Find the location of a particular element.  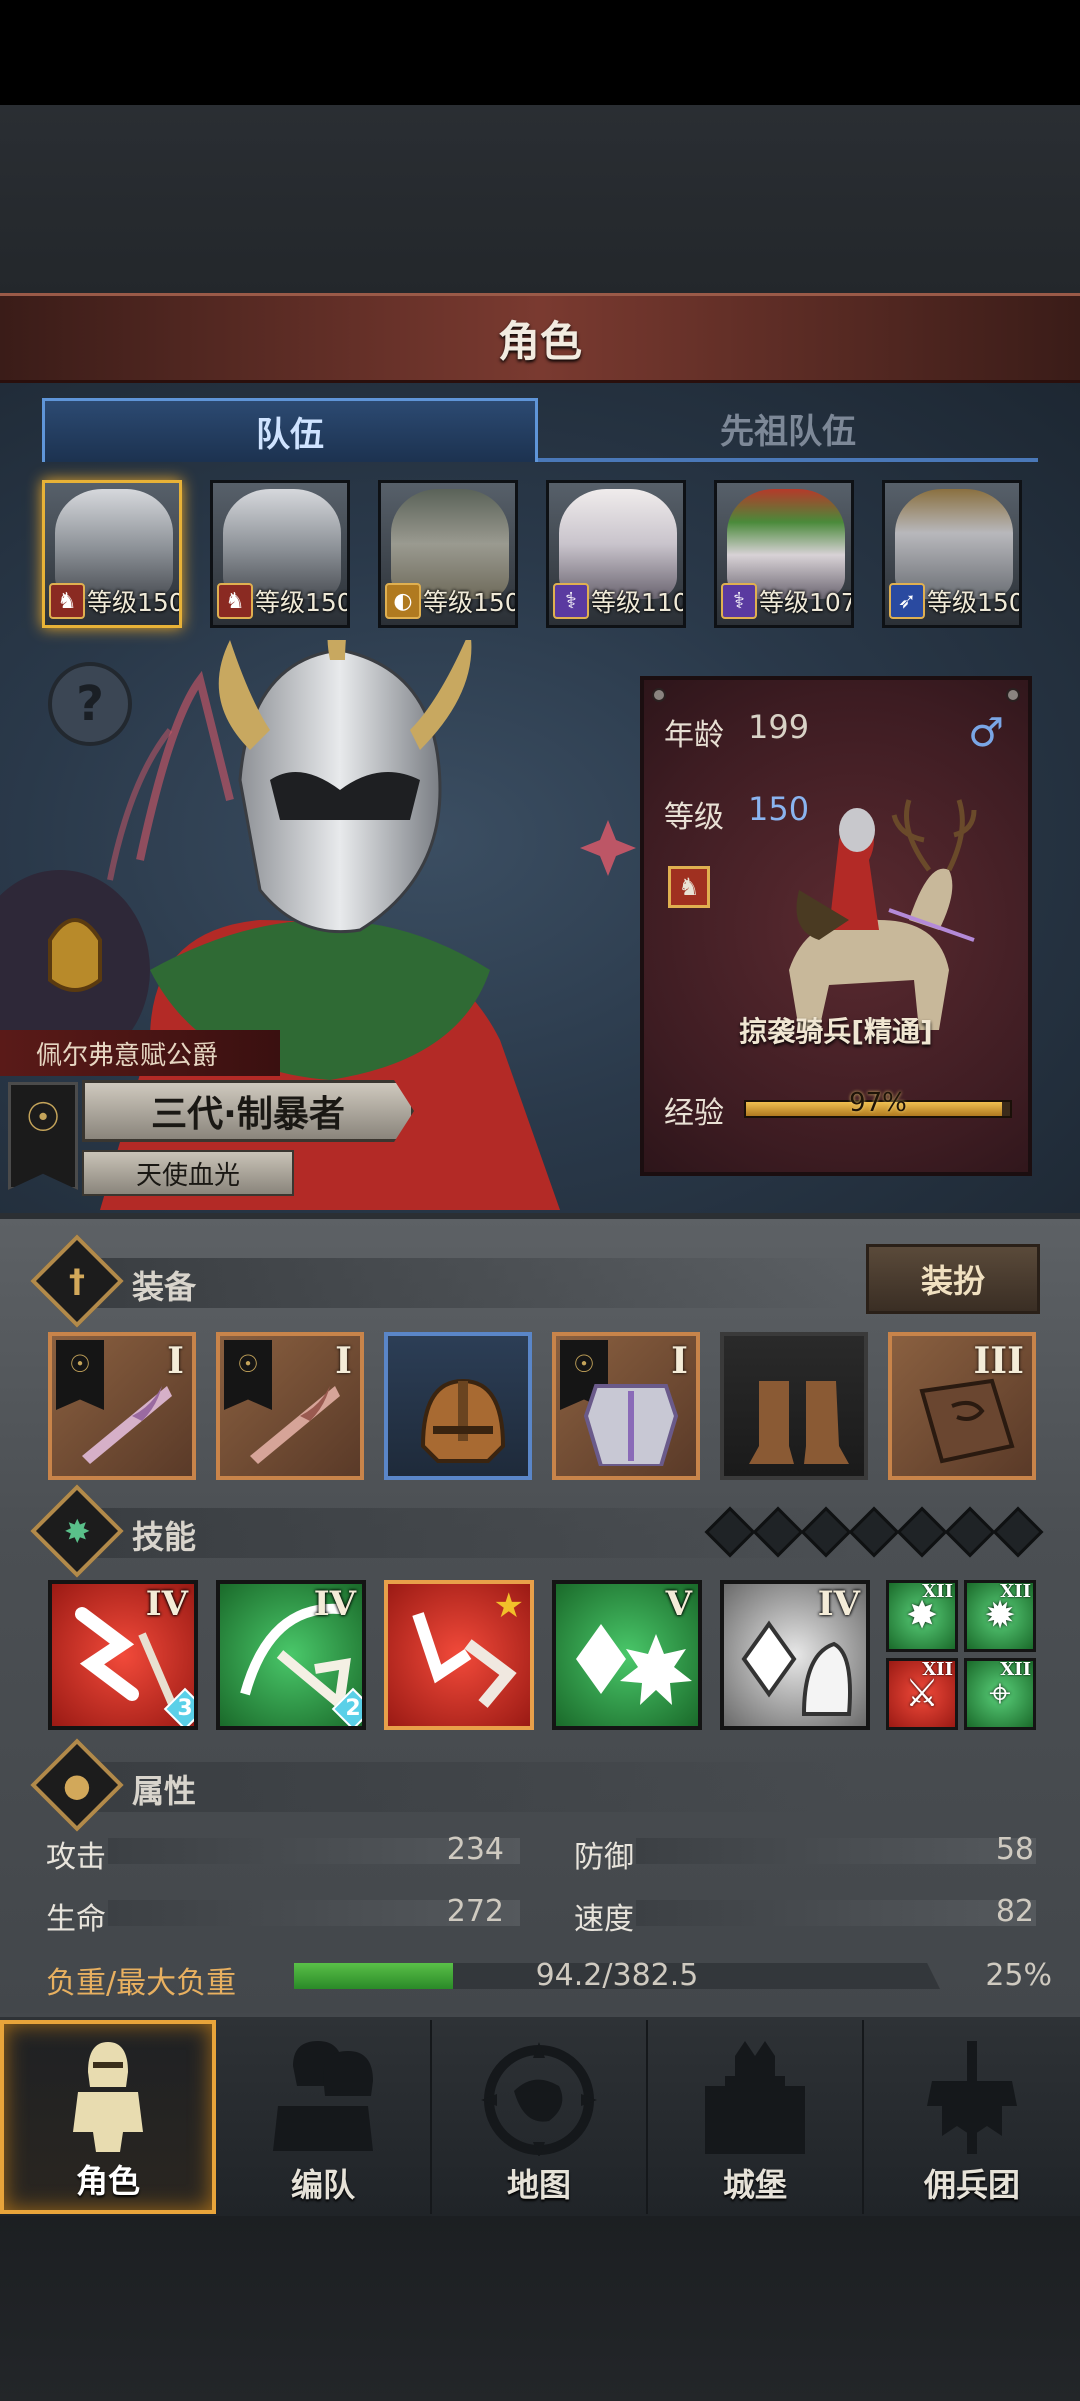

attack-label: 攻击 is located at coordinates (76, 1857).